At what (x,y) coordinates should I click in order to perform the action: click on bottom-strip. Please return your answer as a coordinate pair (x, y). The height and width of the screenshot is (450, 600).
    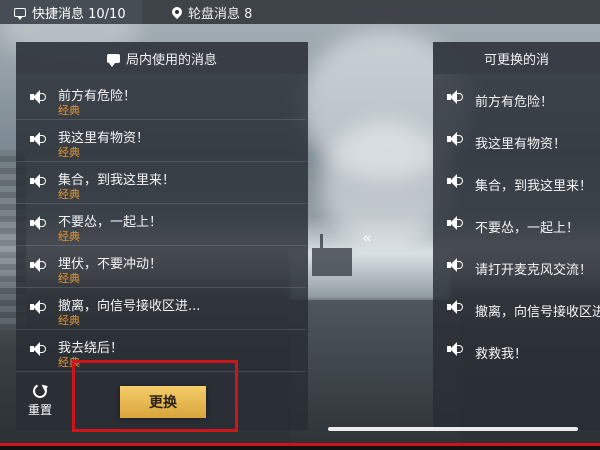
    Looking at the image, I should click on (300, 448).